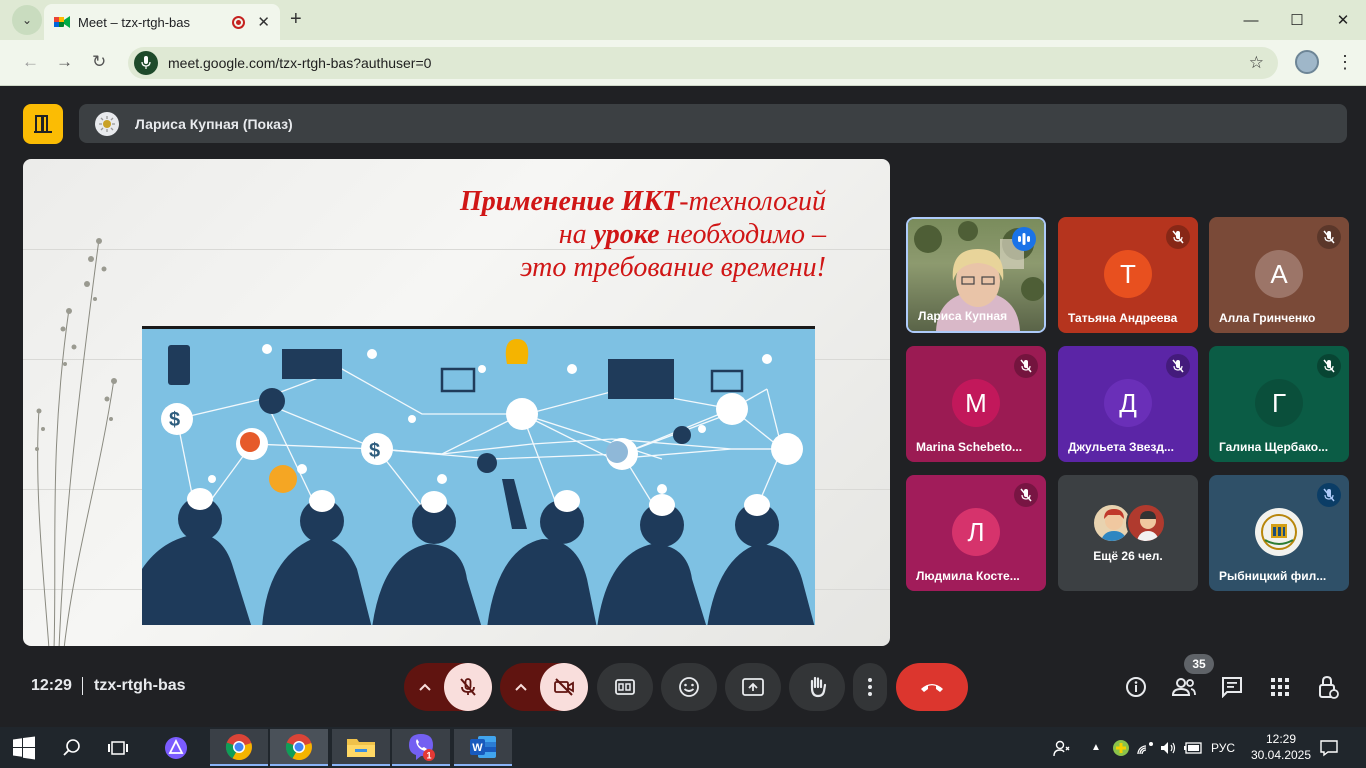 The width and height of the screenshot is (1366, 768). I want to click on start-button, so click(24, 747).